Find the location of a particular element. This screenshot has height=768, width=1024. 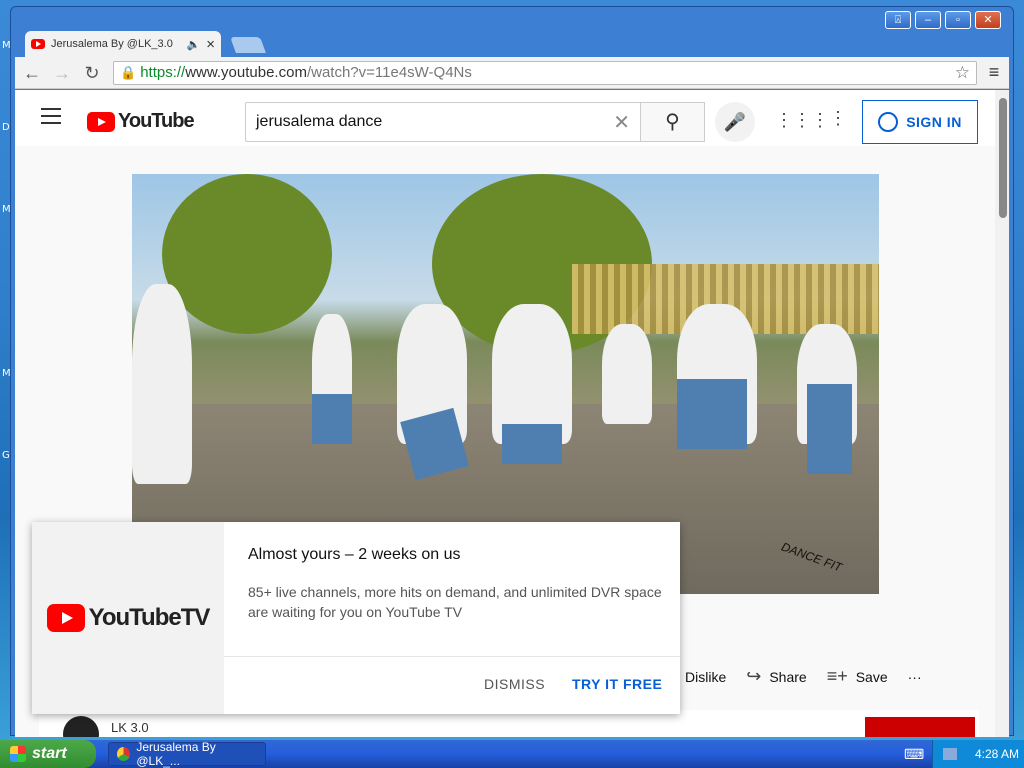

youtube-logo: YouTube is located at coordinates (141, 121).